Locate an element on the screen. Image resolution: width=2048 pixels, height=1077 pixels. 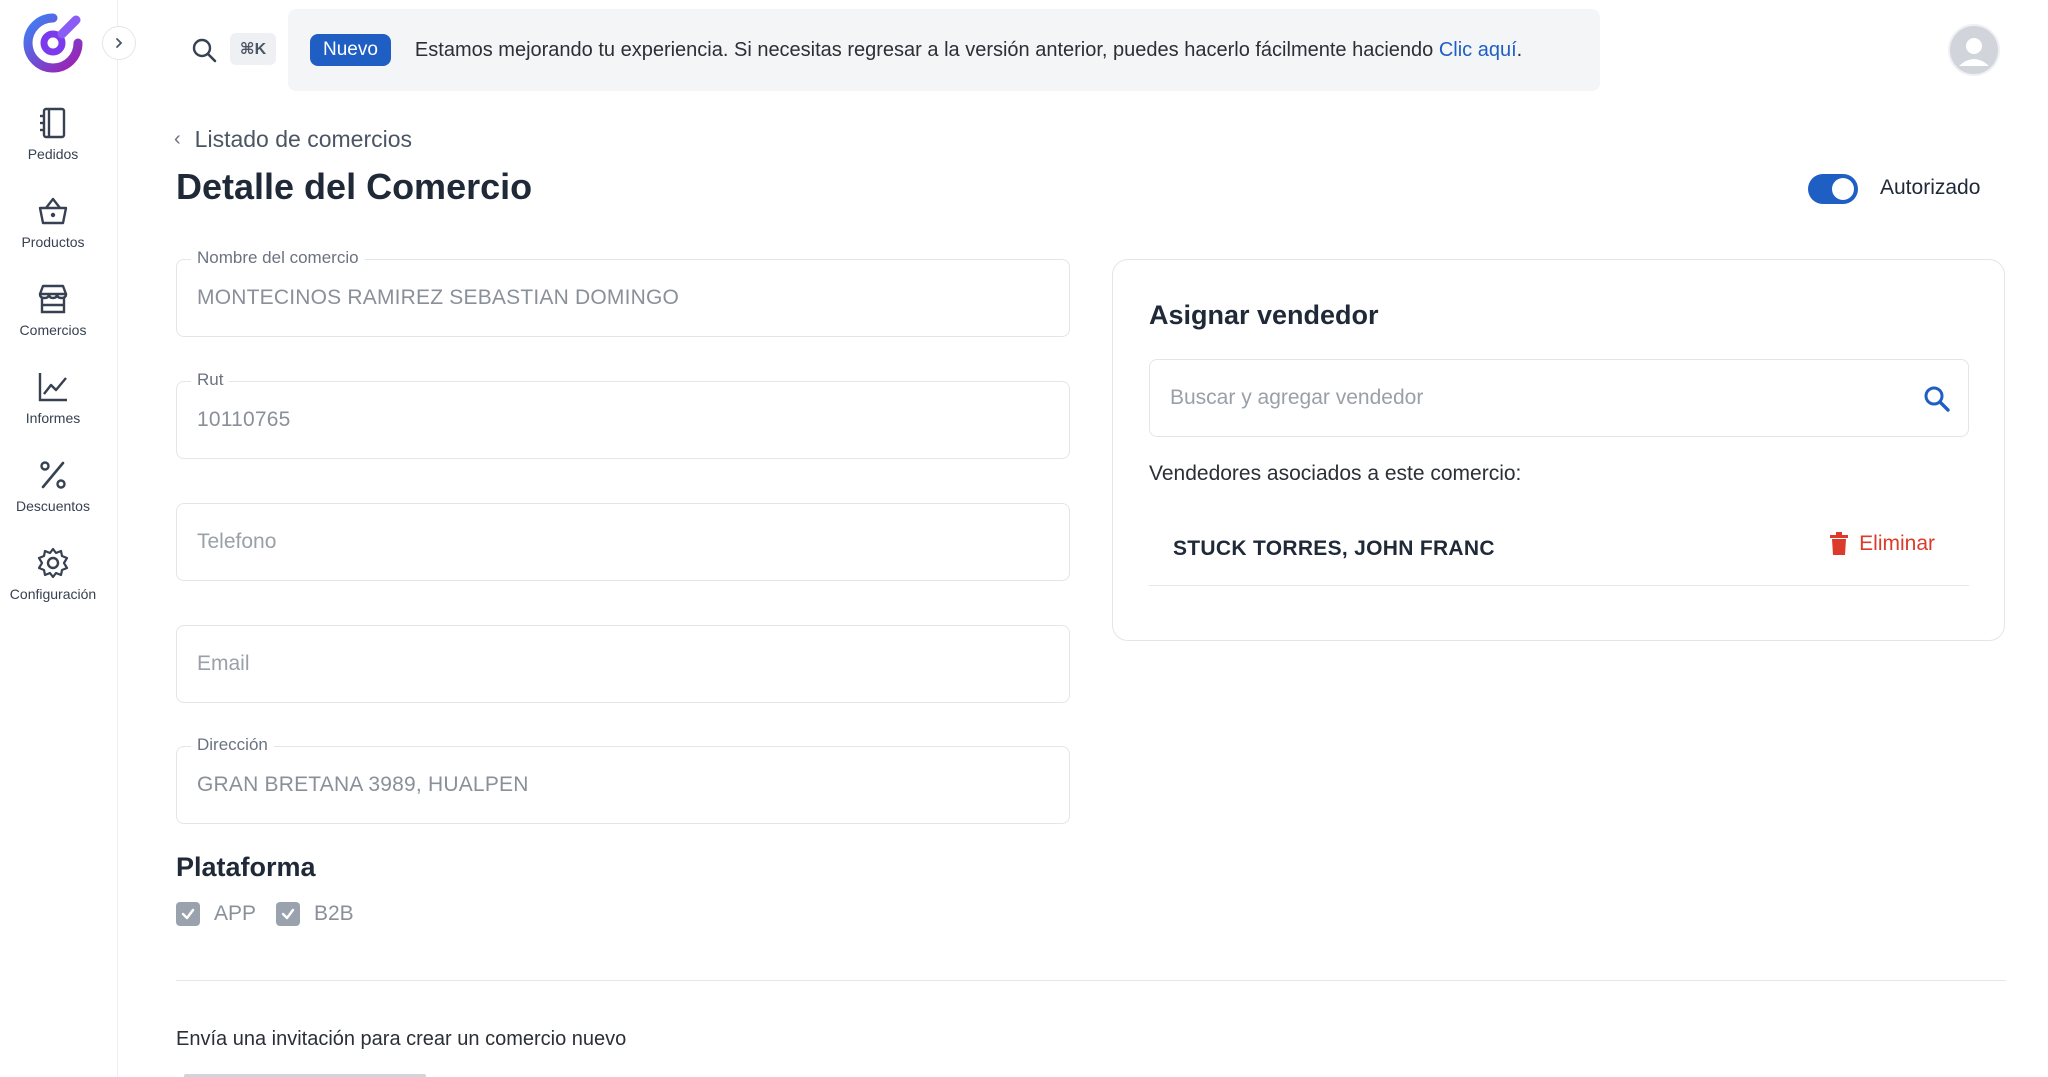
notebook-icon is located at coordinates (53, 123).